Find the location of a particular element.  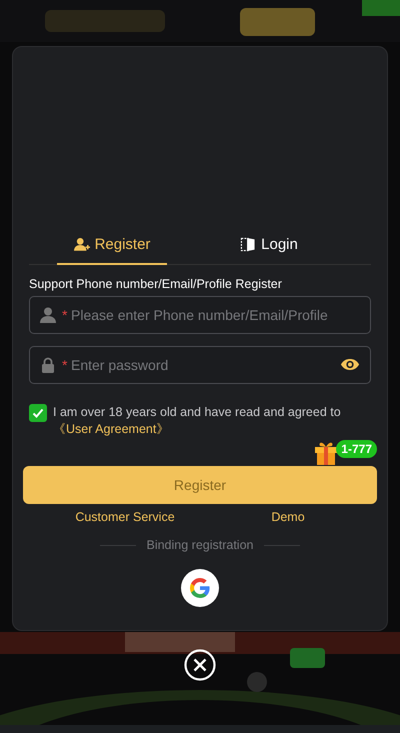

door-icon is located at coordinates (248, 244).